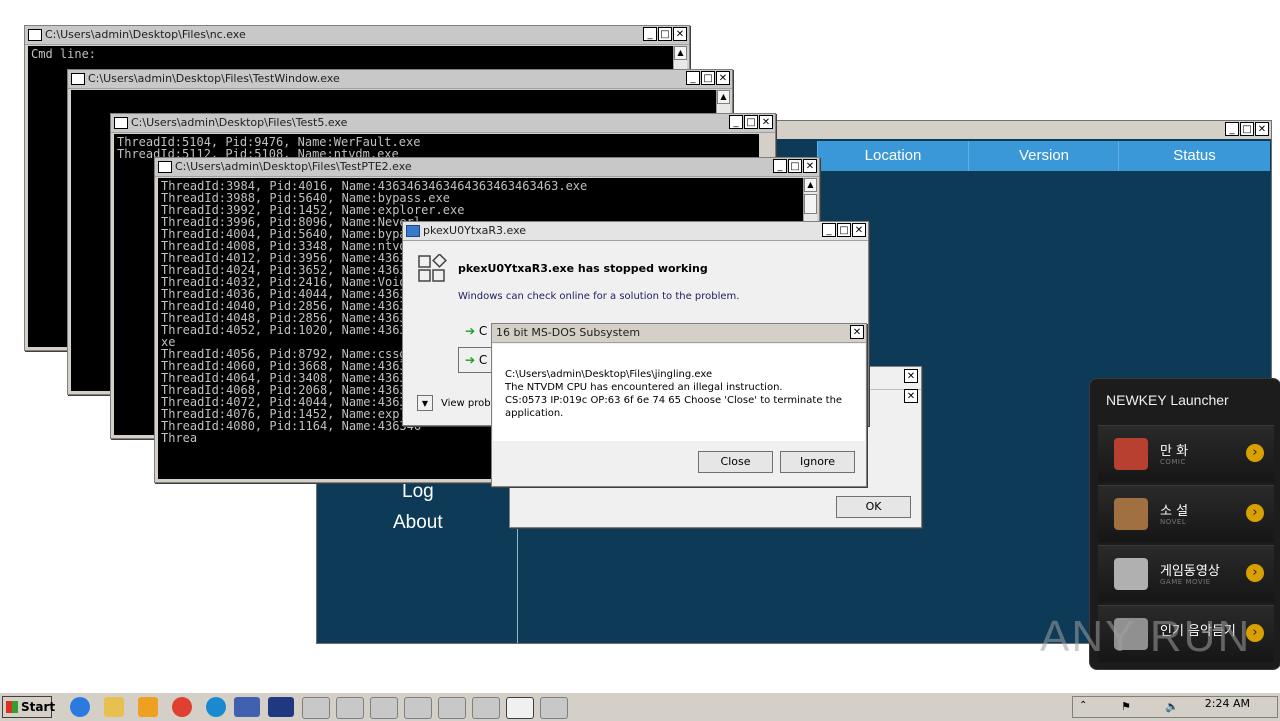  Describe the element at coordinates (38, 707) in the screenshot. I see `start-label: Start` at that location.